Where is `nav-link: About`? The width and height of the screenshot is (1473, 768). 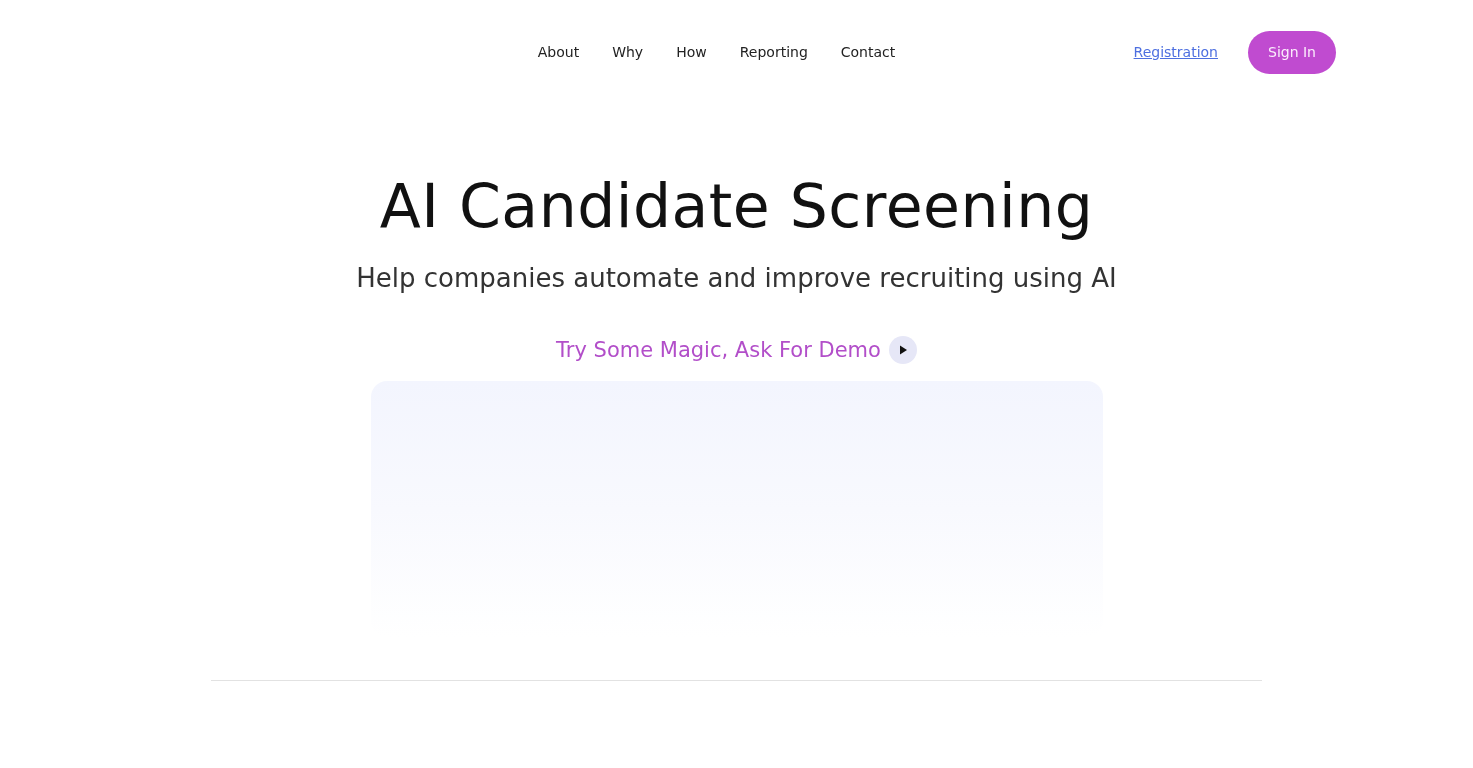
nav-link: About is located at coordinates (558, 52).